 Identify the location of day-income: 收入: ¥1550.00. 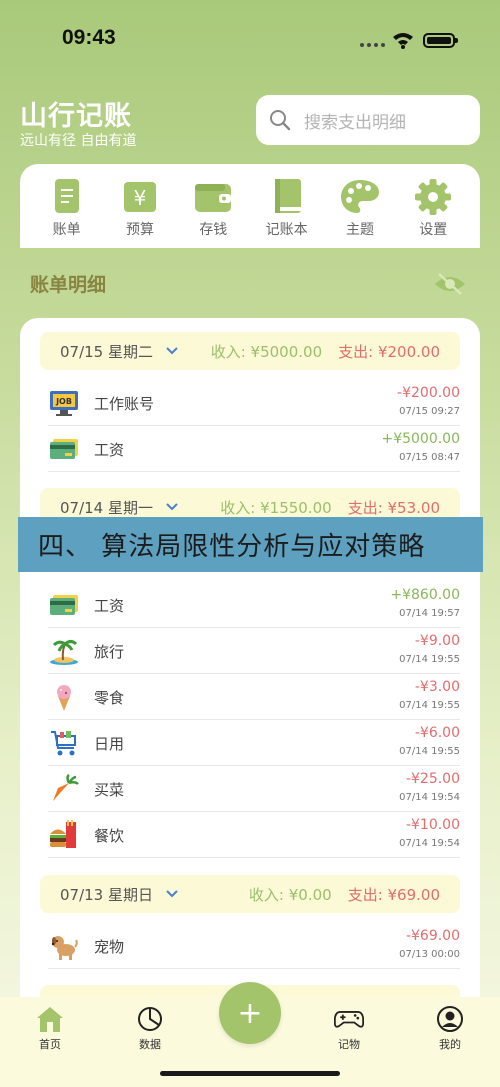
(276, 507).